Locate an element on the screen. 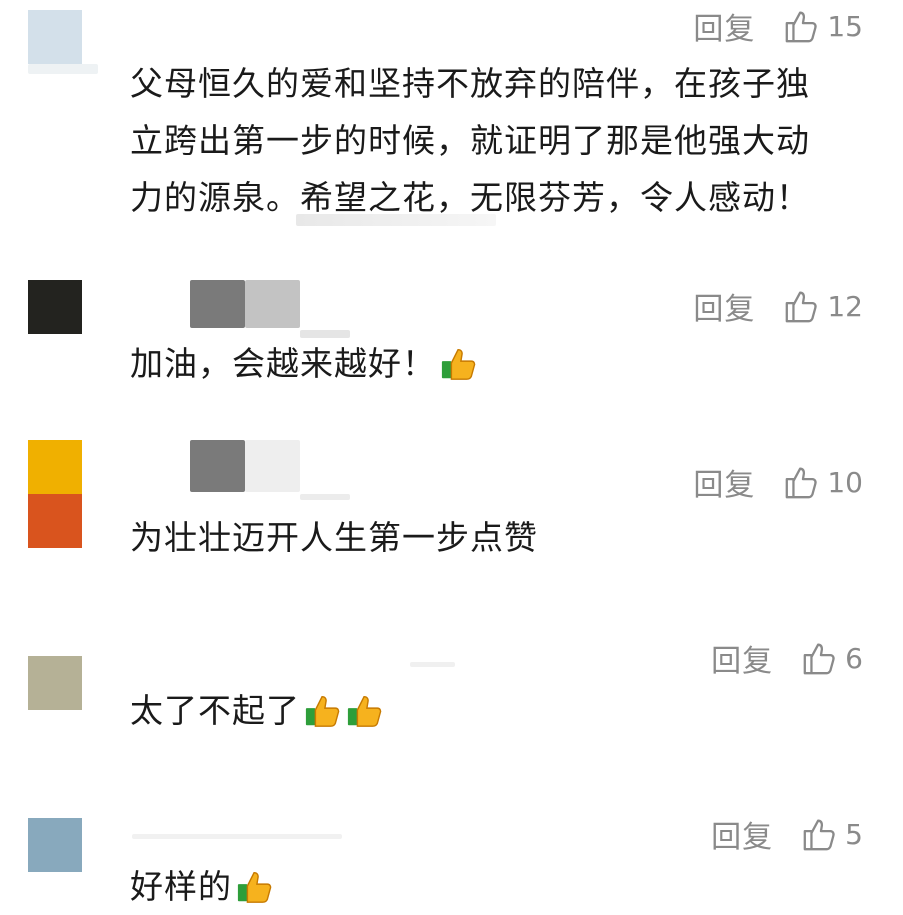  like-button: 5 is located at coordinates (832, 834).